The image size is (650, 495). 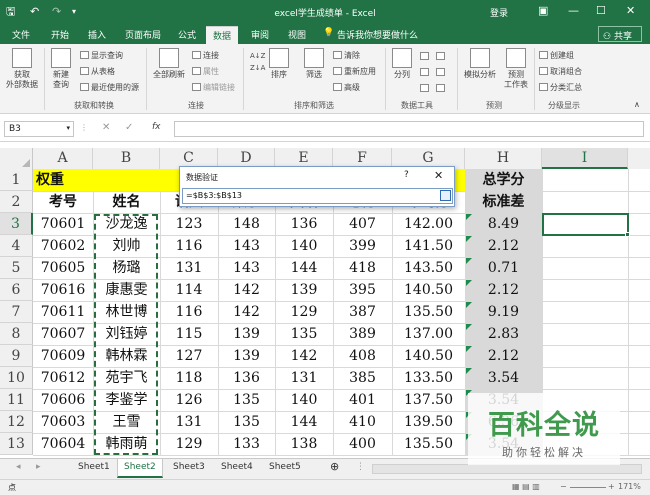 What do you see at coordinates (38, 467) in the screenshot?
I see `scroll-right-icon: ▸` at bounding box center [38, 467].